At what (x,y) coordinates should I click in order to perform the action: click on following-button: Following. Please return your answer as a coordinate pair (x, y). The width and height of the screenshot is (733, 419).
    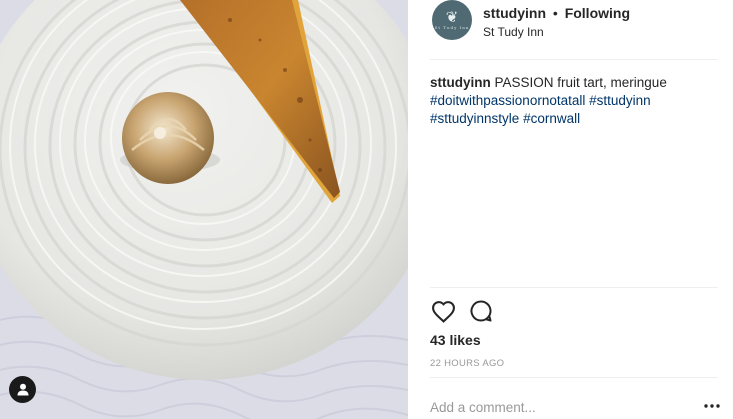
    Looking at the image, I should click on (597, 13).